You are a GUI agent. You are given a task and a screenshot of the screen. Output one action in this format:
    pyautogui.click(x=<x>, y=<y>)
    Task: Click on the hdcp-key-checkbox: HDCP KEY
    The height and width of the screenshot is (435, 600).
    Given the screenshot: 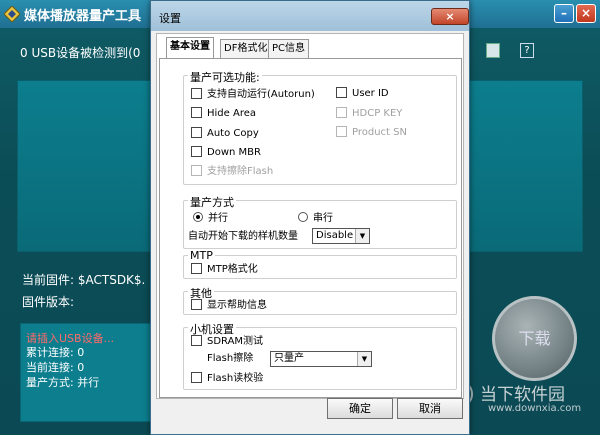 What is the action you would take?
    pyautogui.click(x=369, y=113)
    